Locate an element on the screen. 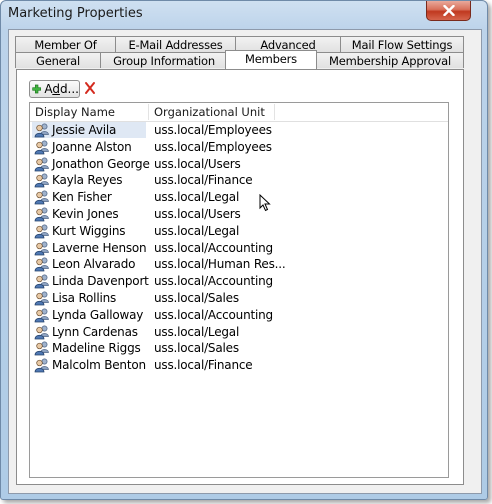 This screenshot has height=504, width=492. member-display-name: Lisa Rollins is located at coordinates (84, 298).